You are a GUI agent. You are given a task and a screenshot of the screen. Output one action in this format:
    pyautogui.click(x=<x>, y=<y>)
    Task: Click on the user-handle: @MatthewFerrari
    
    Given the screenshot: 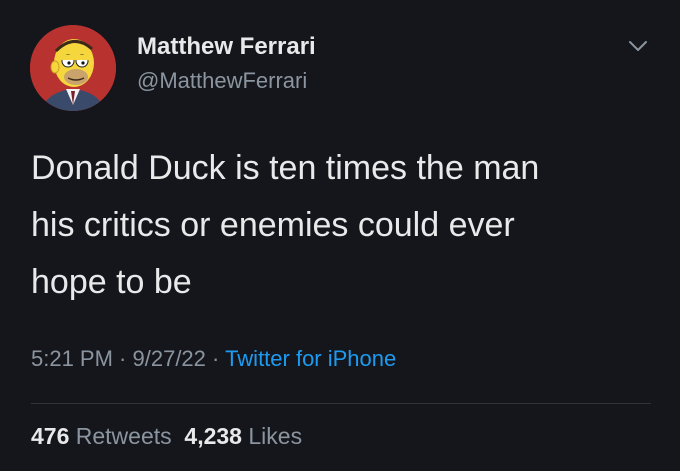 What is the action you would take?
    pyautogui.click(x=222, y=81)
    